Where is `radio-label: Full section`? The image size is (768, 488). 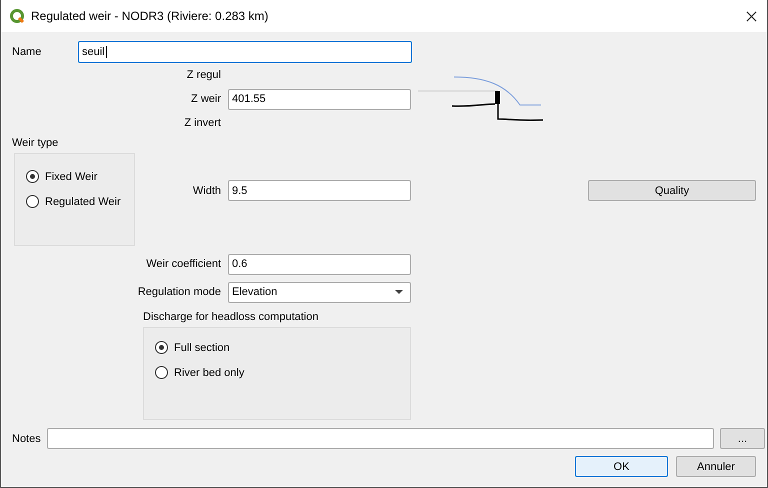
radio-label: Full section is located at coordinates (202, 348).